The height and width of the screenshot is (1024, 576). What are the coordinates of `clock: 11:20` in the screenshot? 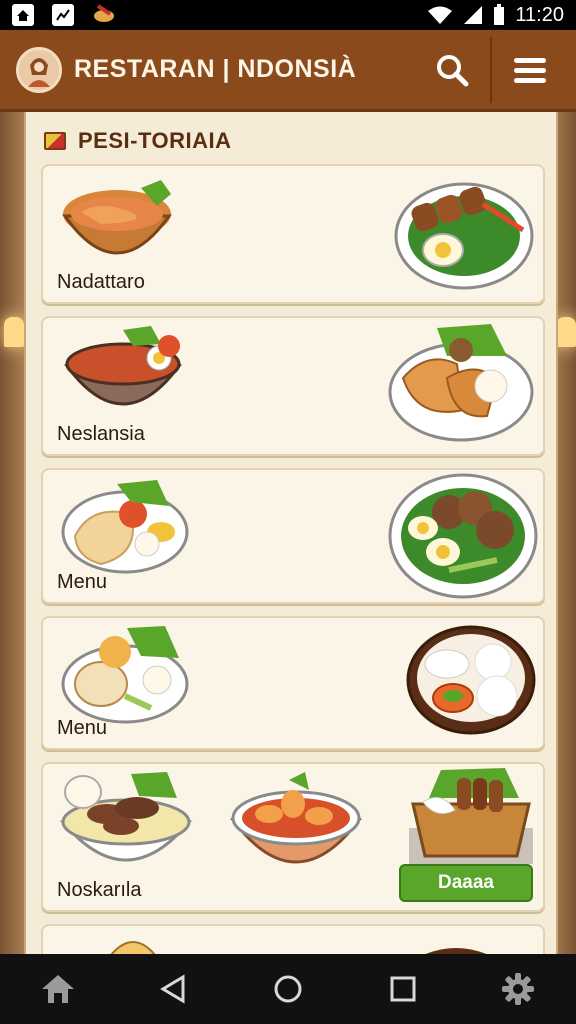 It's located at (539, 14).